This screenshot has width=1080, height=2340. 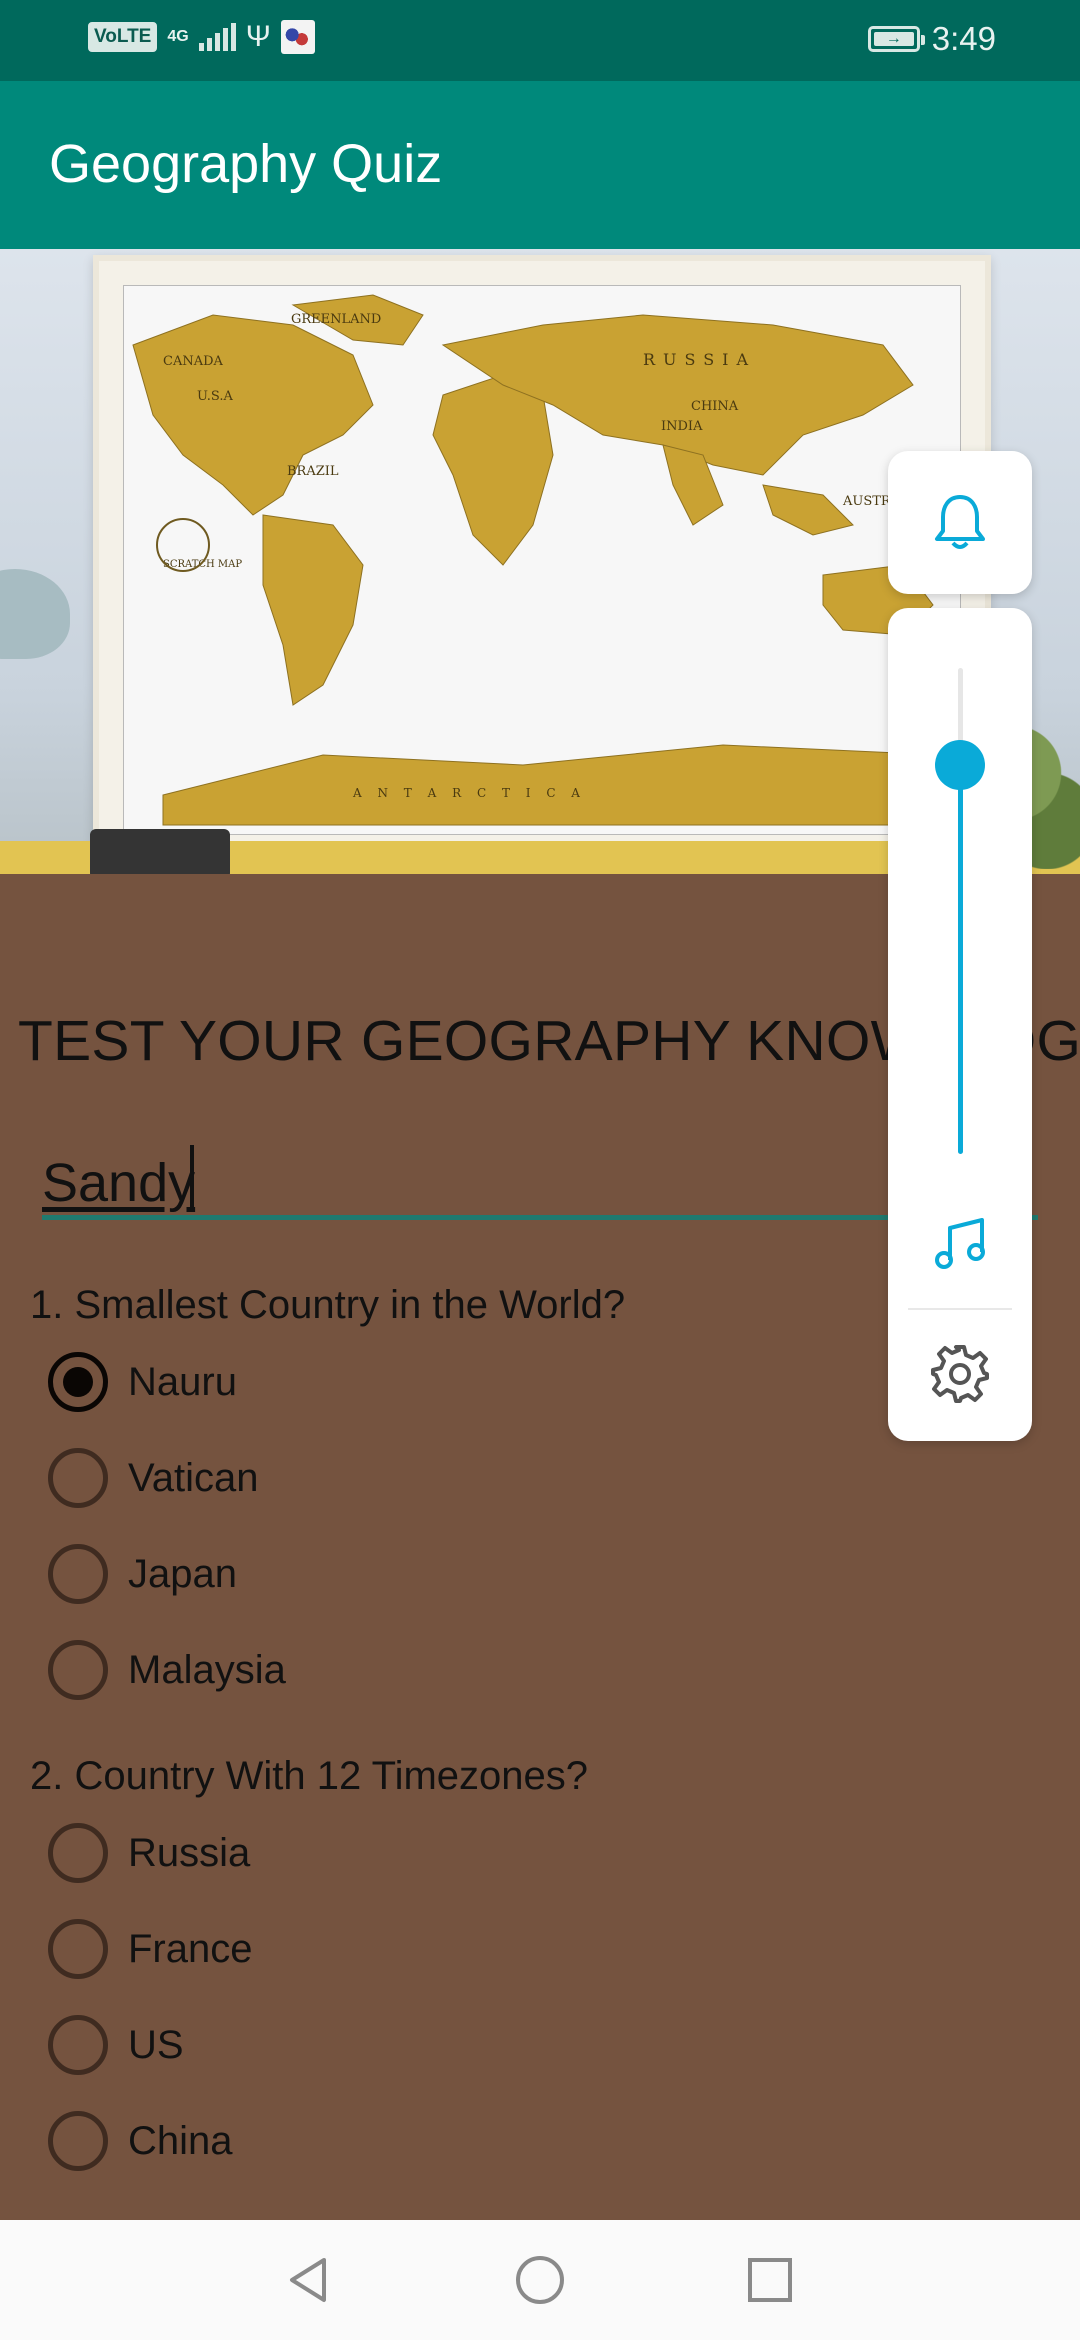 I want to click on radio-button-checked, so click(x=78, y=1382).